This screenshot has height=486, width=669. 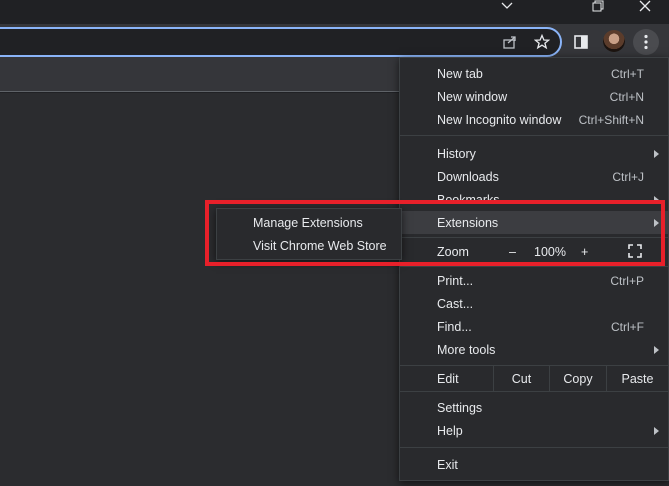 I want to click on menu-item-exit: Exit, so click(x=534, y=464).